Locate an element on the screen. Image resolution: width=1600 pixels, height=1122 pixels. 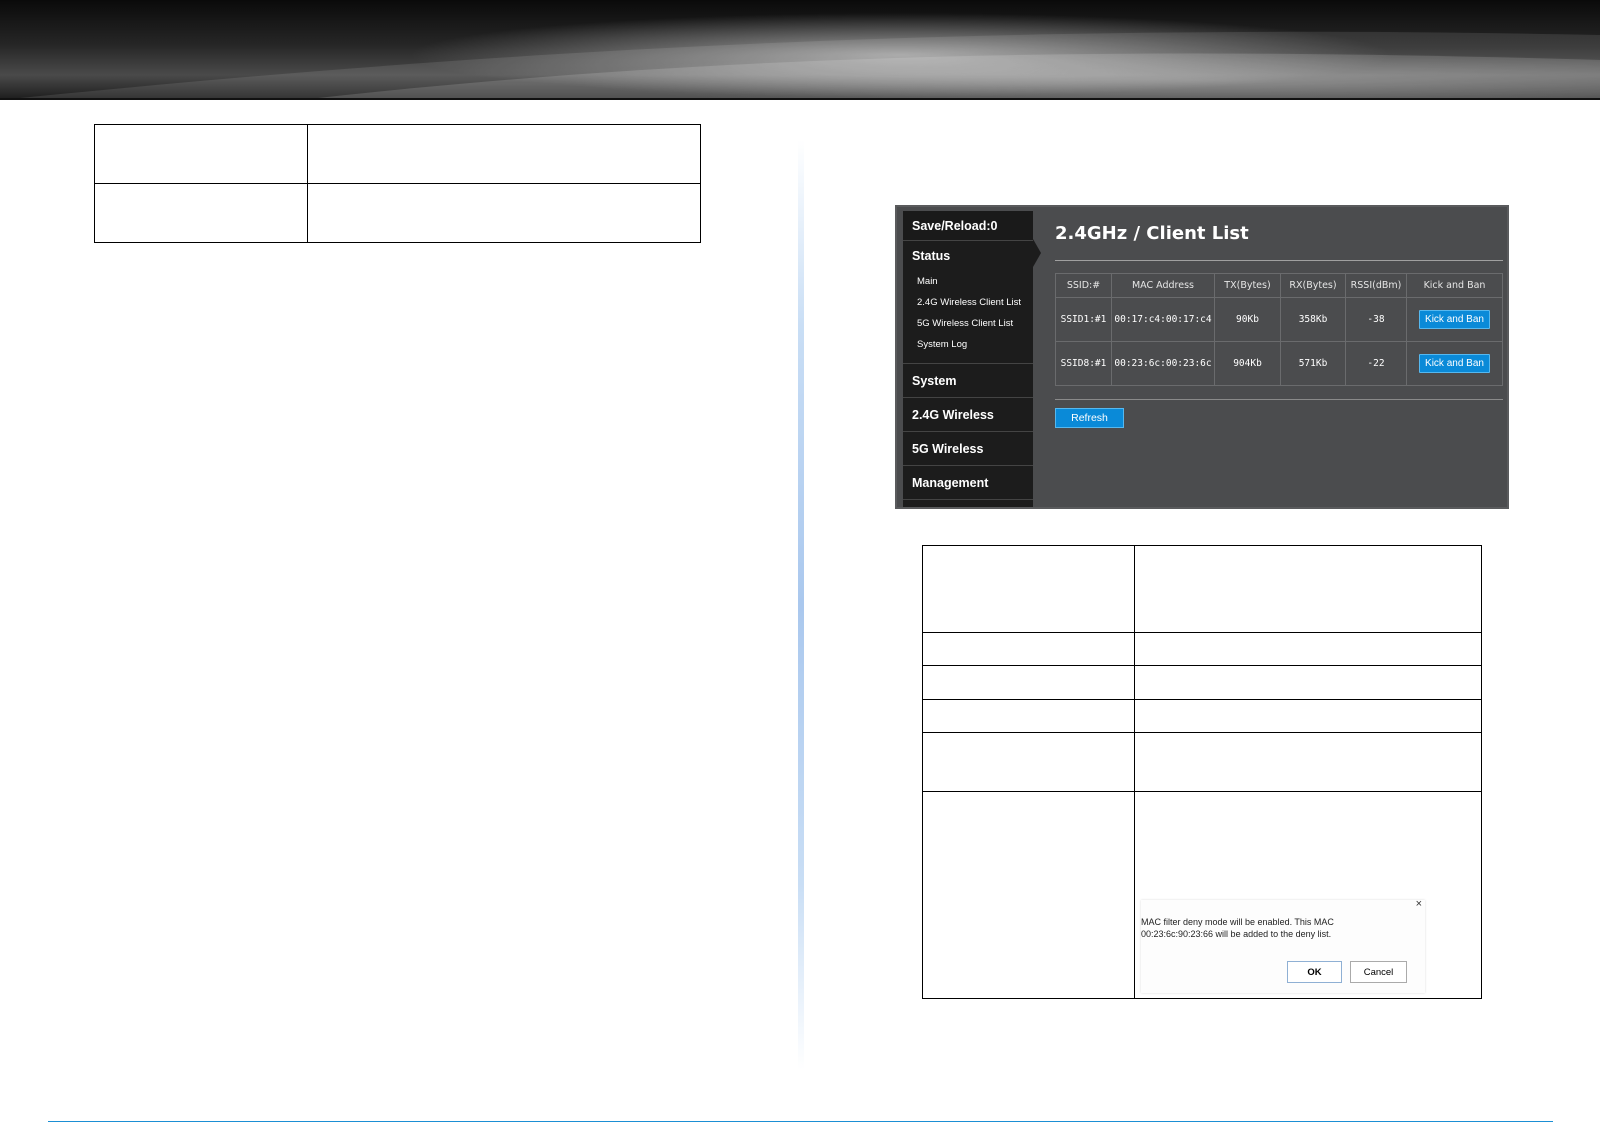
page-divider is located at coordinates (801, 605).